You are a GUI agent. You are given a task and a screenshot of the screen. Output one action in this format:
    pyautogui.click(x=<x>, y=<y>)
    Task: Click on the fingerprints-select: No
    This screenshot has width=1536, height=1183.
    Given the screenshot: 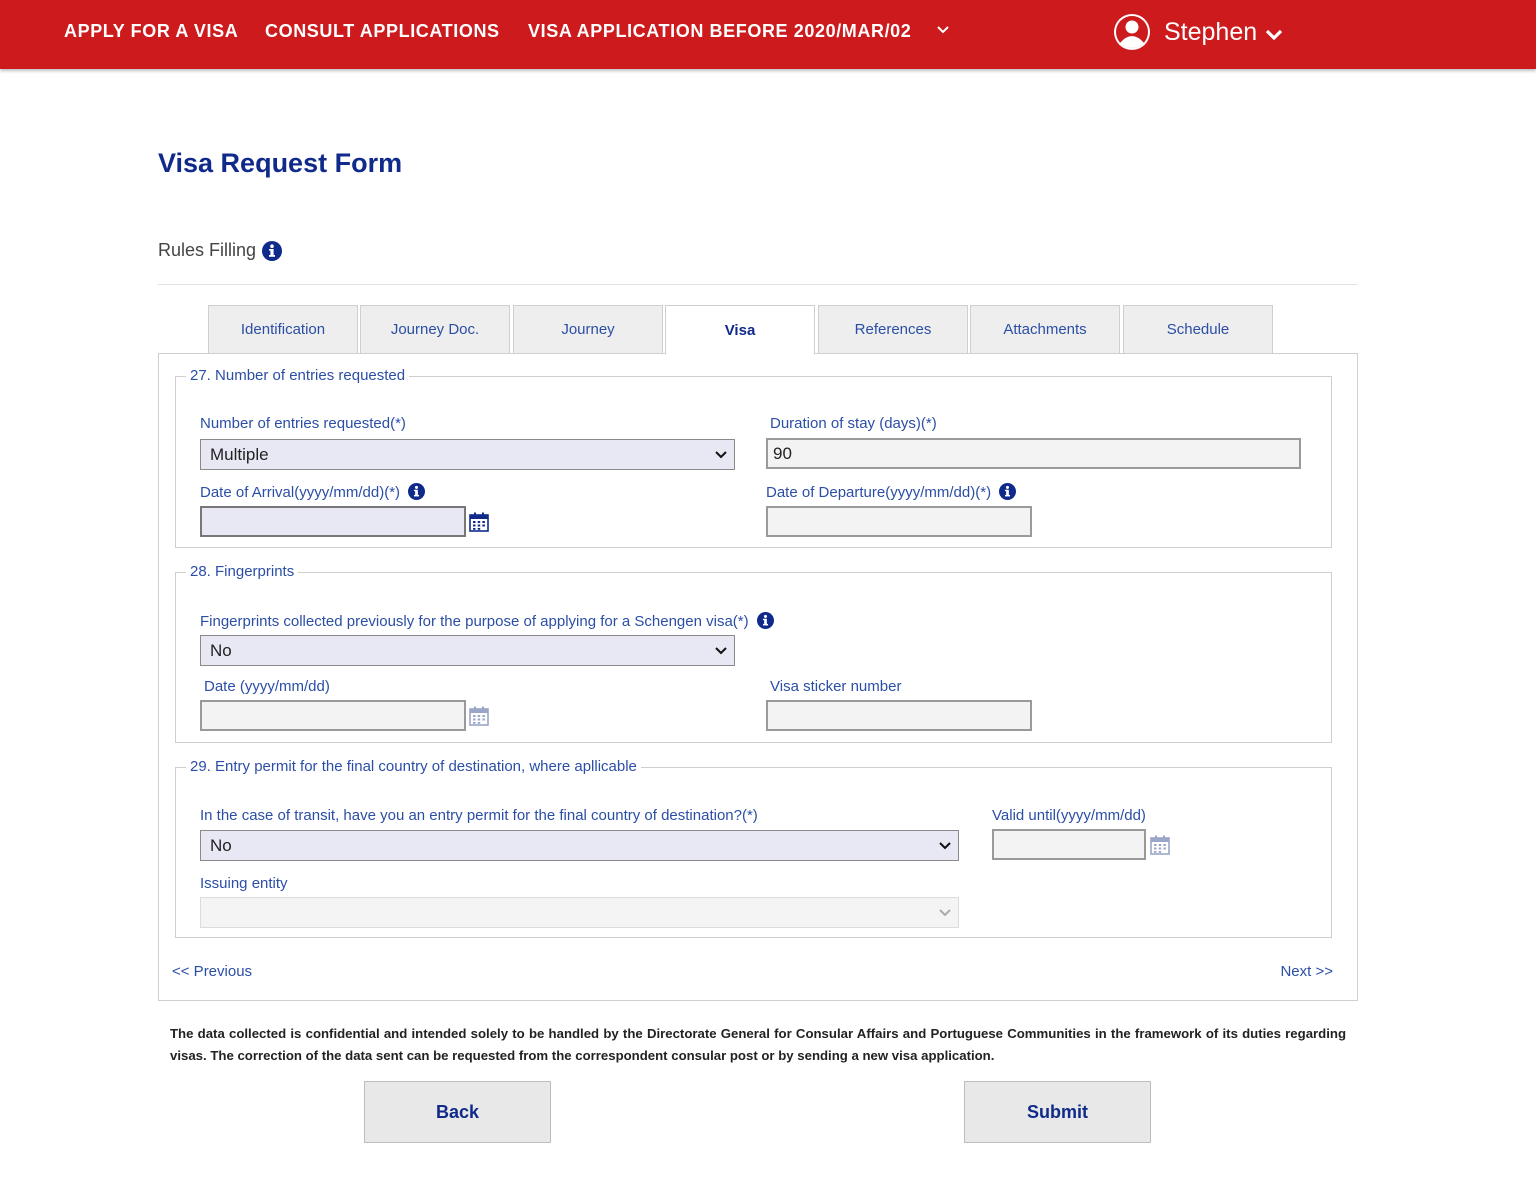 What is the action you would take?
    pyautogui.click(x=467, y=650)
    